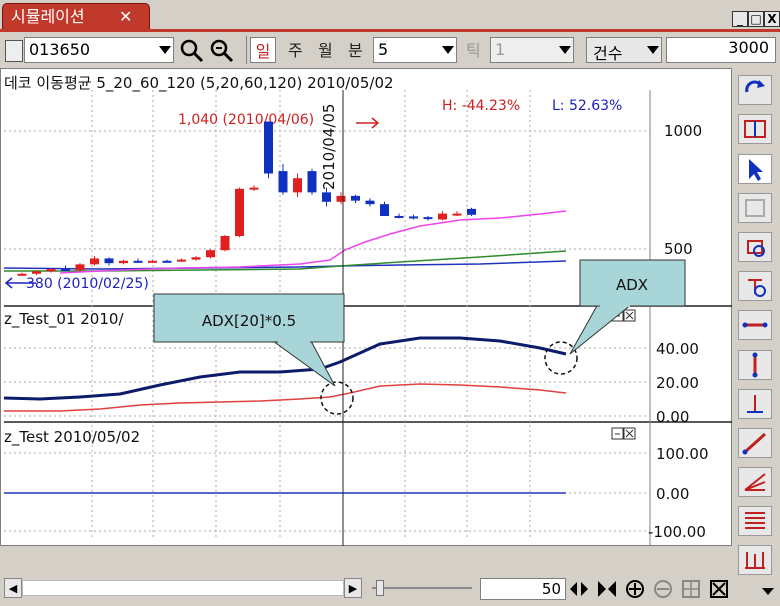  What do you see at coordinates (87, 284) in the screenshot?
I see `min-price-annotation: 380 (2010/02/25)` at bounding box center [87, 284].